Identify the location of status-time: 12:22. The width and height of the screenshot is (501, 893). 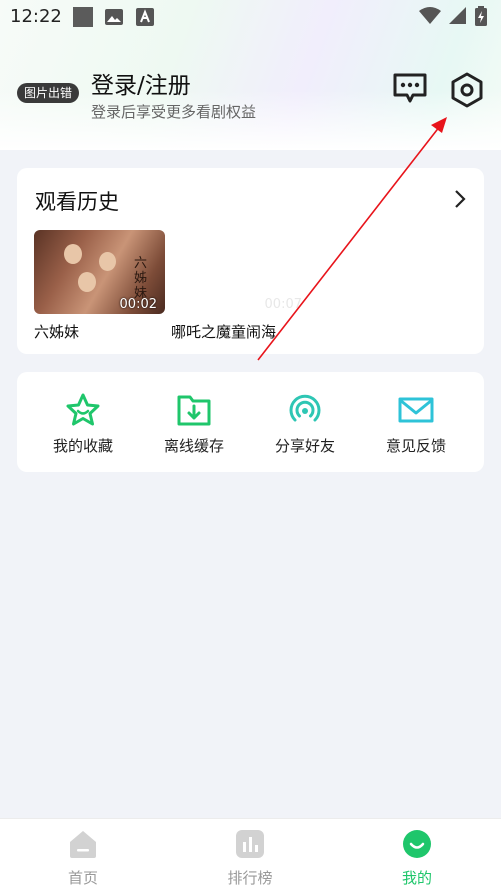
(36, 16).